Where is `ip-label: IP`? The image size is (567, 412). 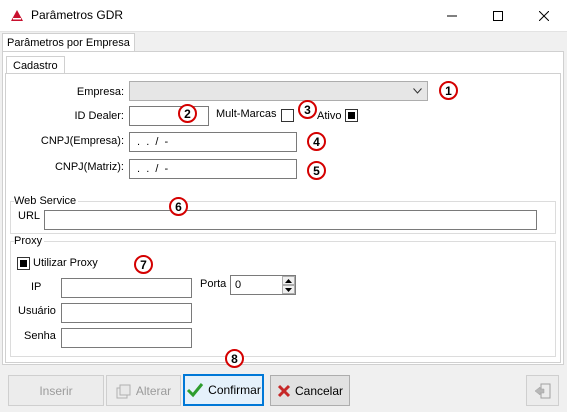 ip-label: IP is located at coordinates (36, 287).